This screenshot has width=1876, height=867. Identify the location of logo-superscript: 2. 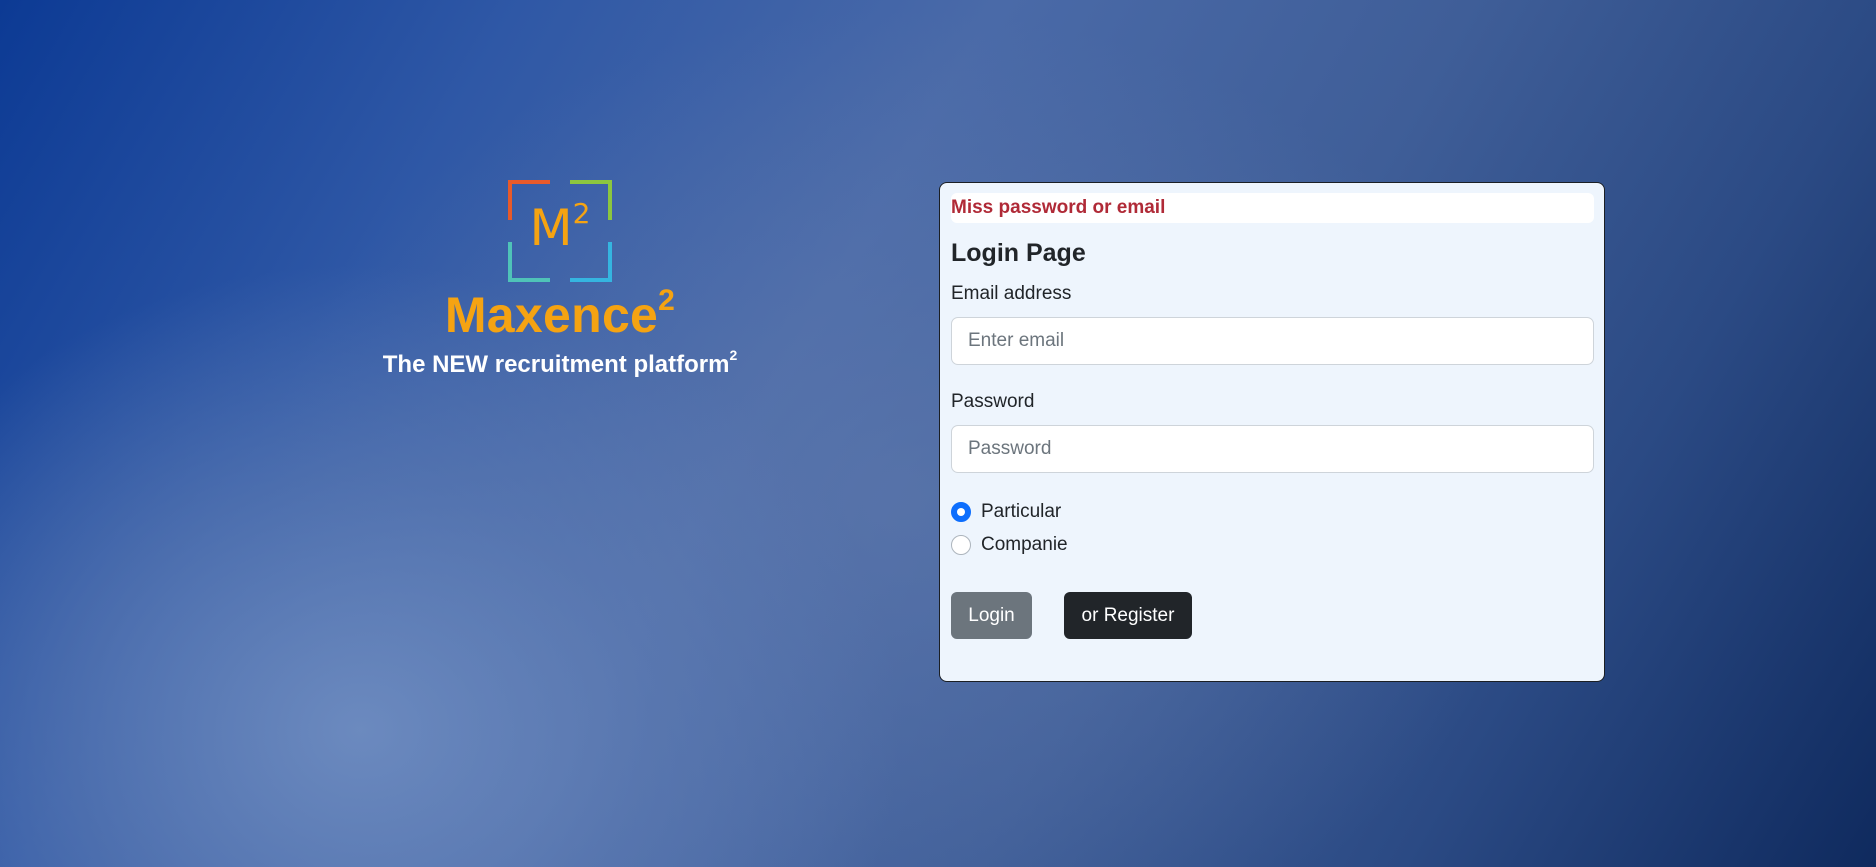
(581, 213).